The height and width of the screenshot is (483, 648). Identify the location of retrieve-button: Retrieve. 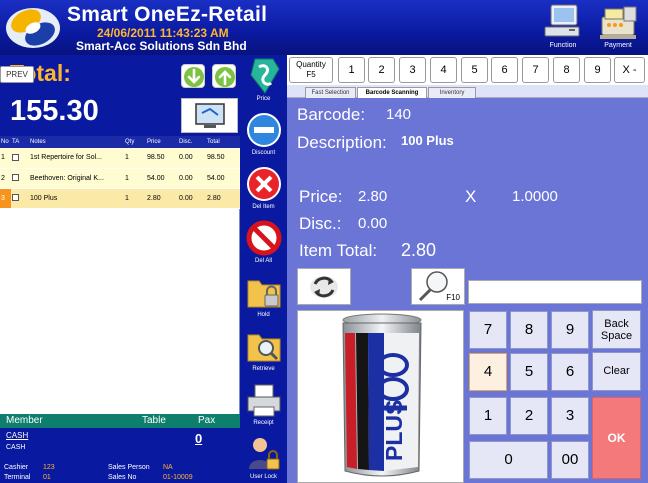
(263, 352).